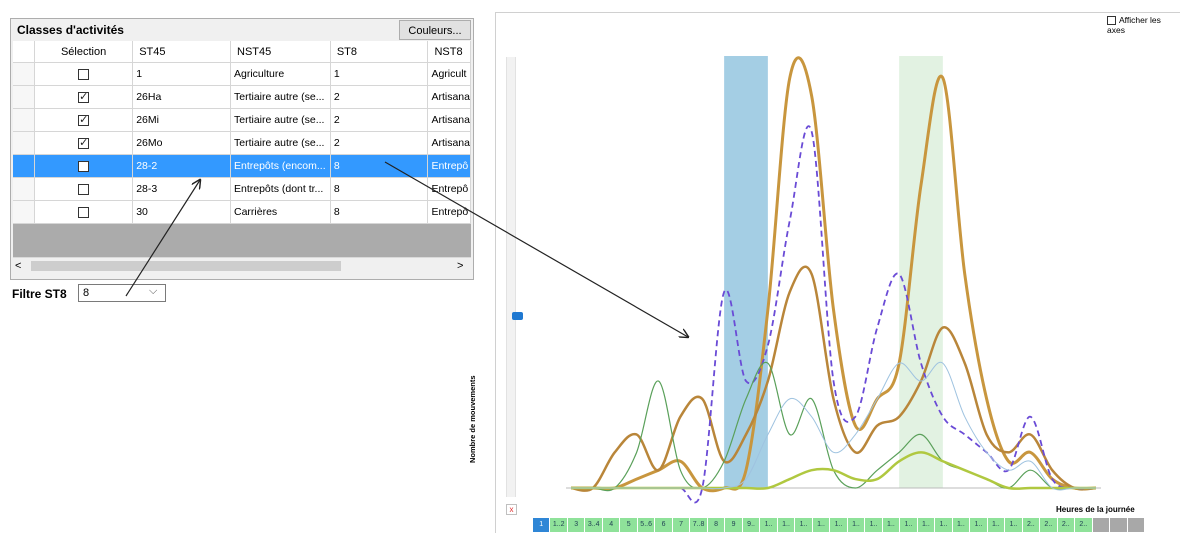 The height and width of the screenshot is (533, 1180). I want to click on cell-st45: 28-3, so click(181, 189).